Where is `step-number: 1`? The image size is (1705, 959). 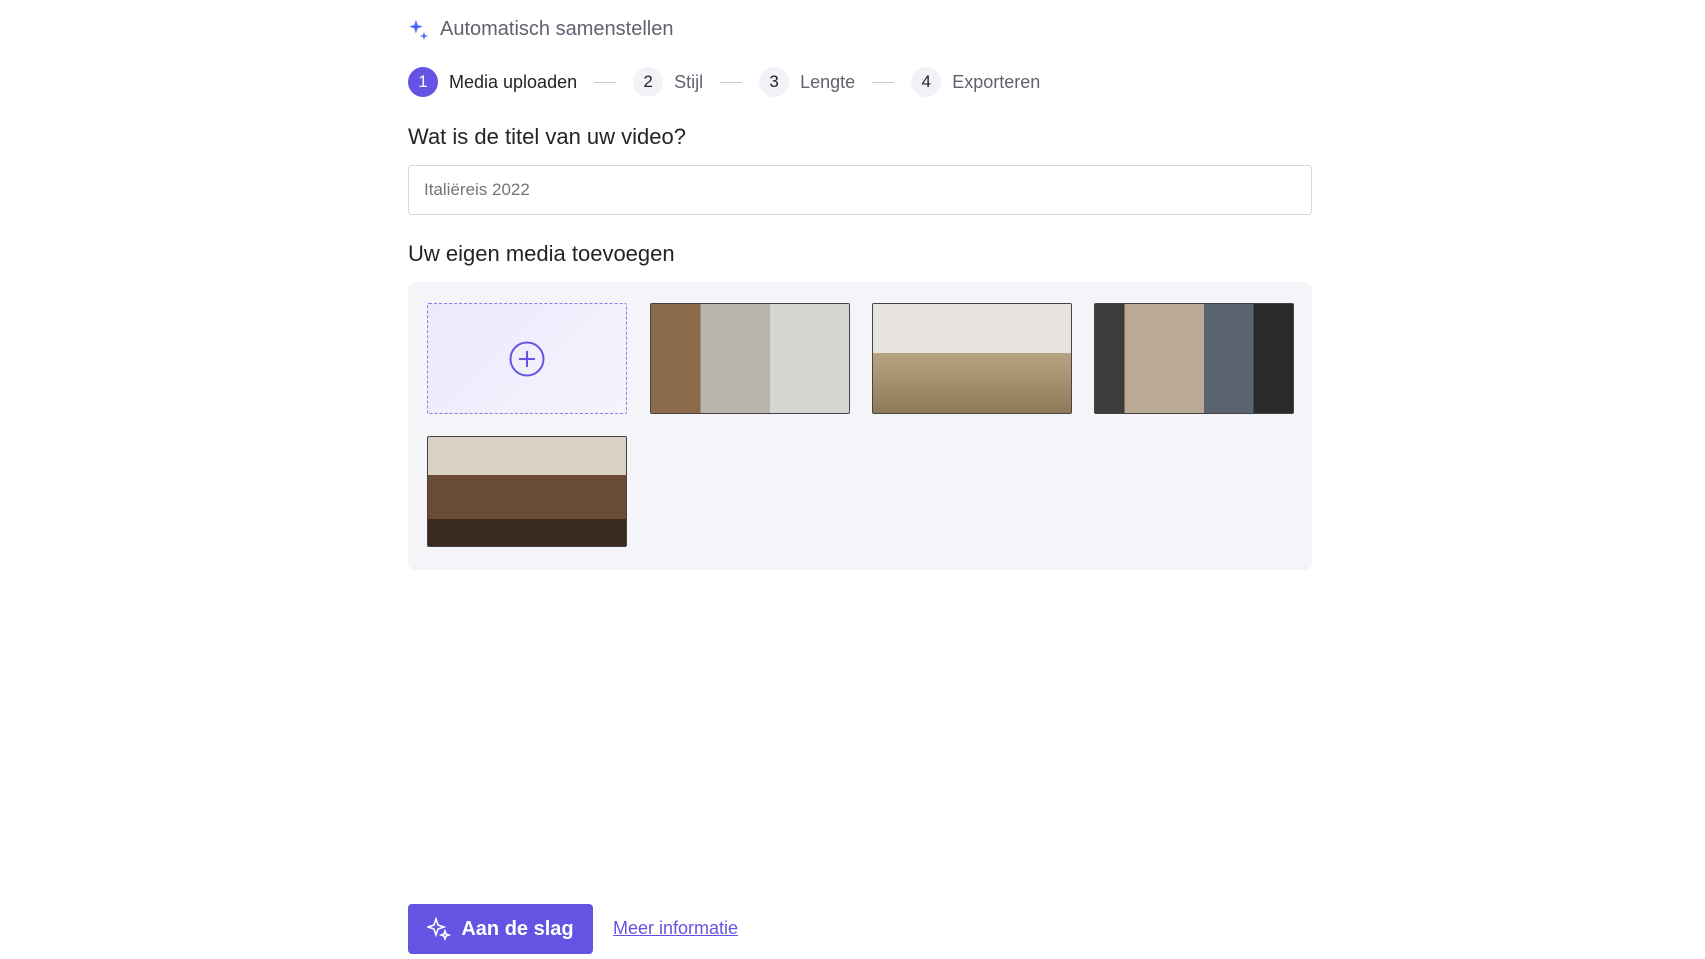 step-number: 1 is located at coordinates (423, 82).